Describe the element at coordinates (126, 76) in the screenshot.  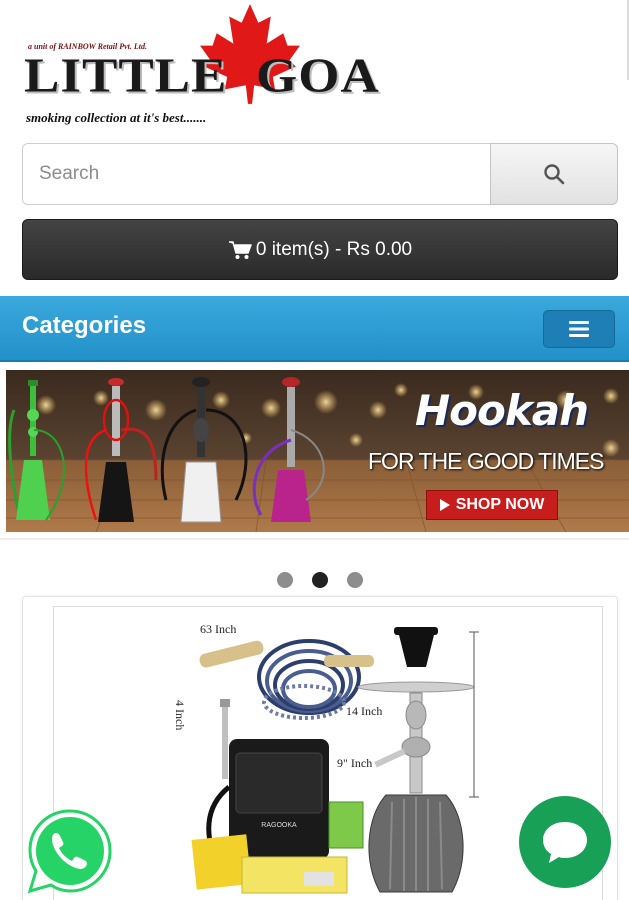
I see `logo-name-little: LITTLE` at that location.